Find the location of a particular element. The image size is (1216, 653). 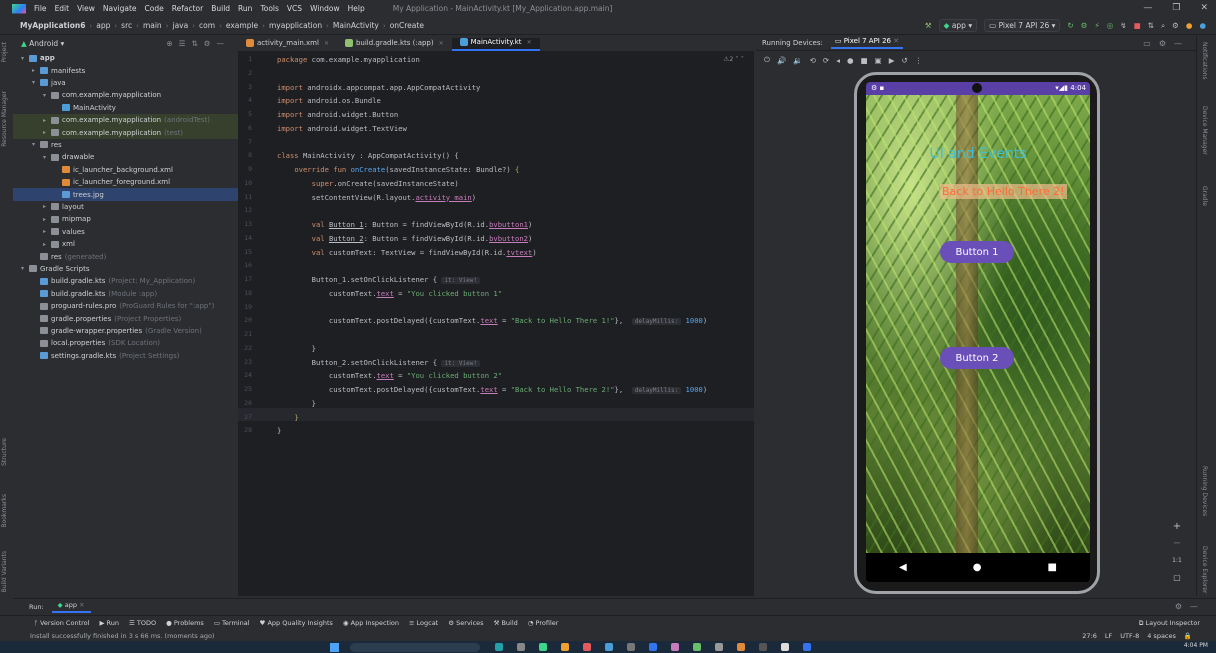

restore-icon: ❐ is located at coordinates (1176, 8).